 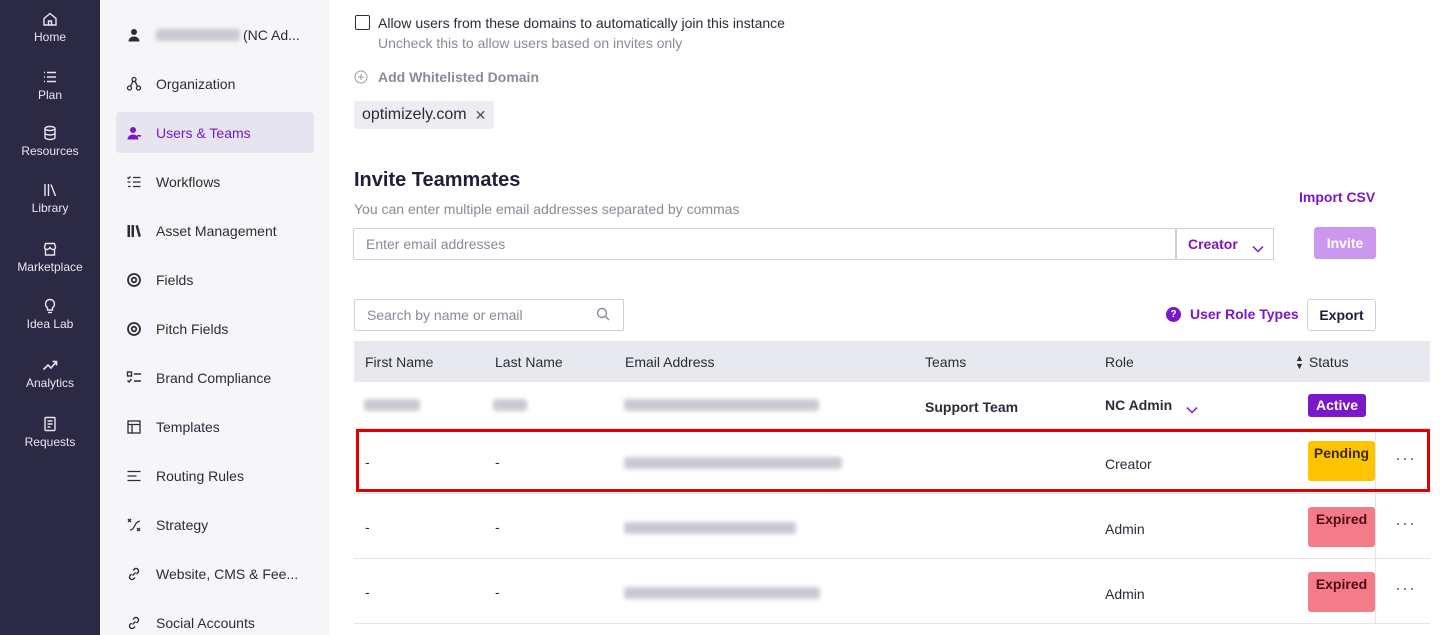 What do you see at coordinates (134, 476) in the screenshot?
I see `routing-icon` at bounding box center [134, 476].